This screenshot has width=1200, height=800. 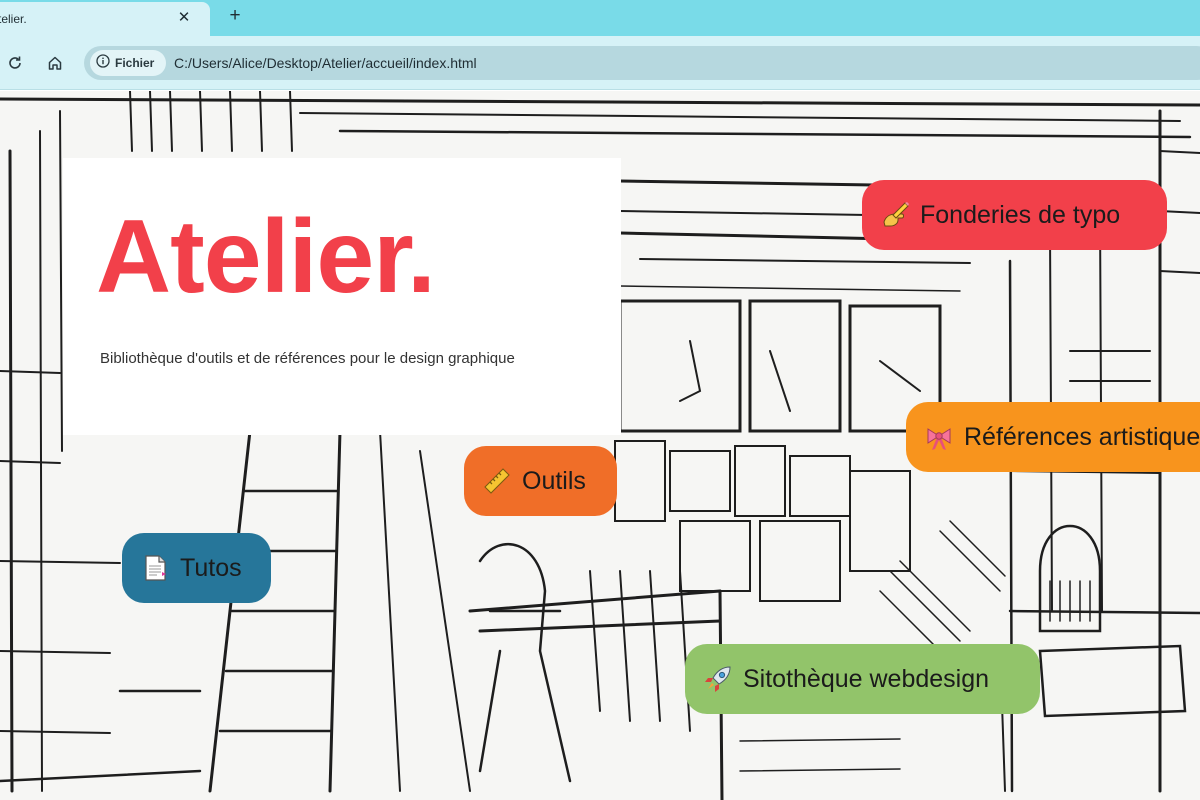 I want to click on tutos-label: Tutos, so click(x=211, y=567).